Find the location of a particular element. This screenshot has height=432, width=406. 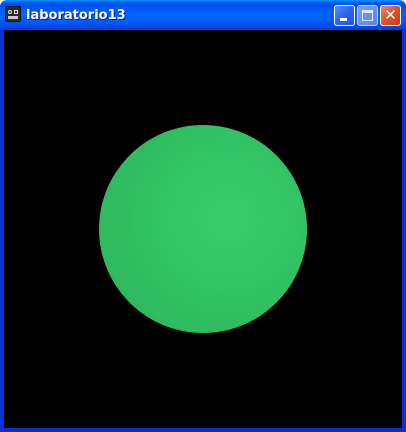

maximize-icon is located at coordinates (367, 15).